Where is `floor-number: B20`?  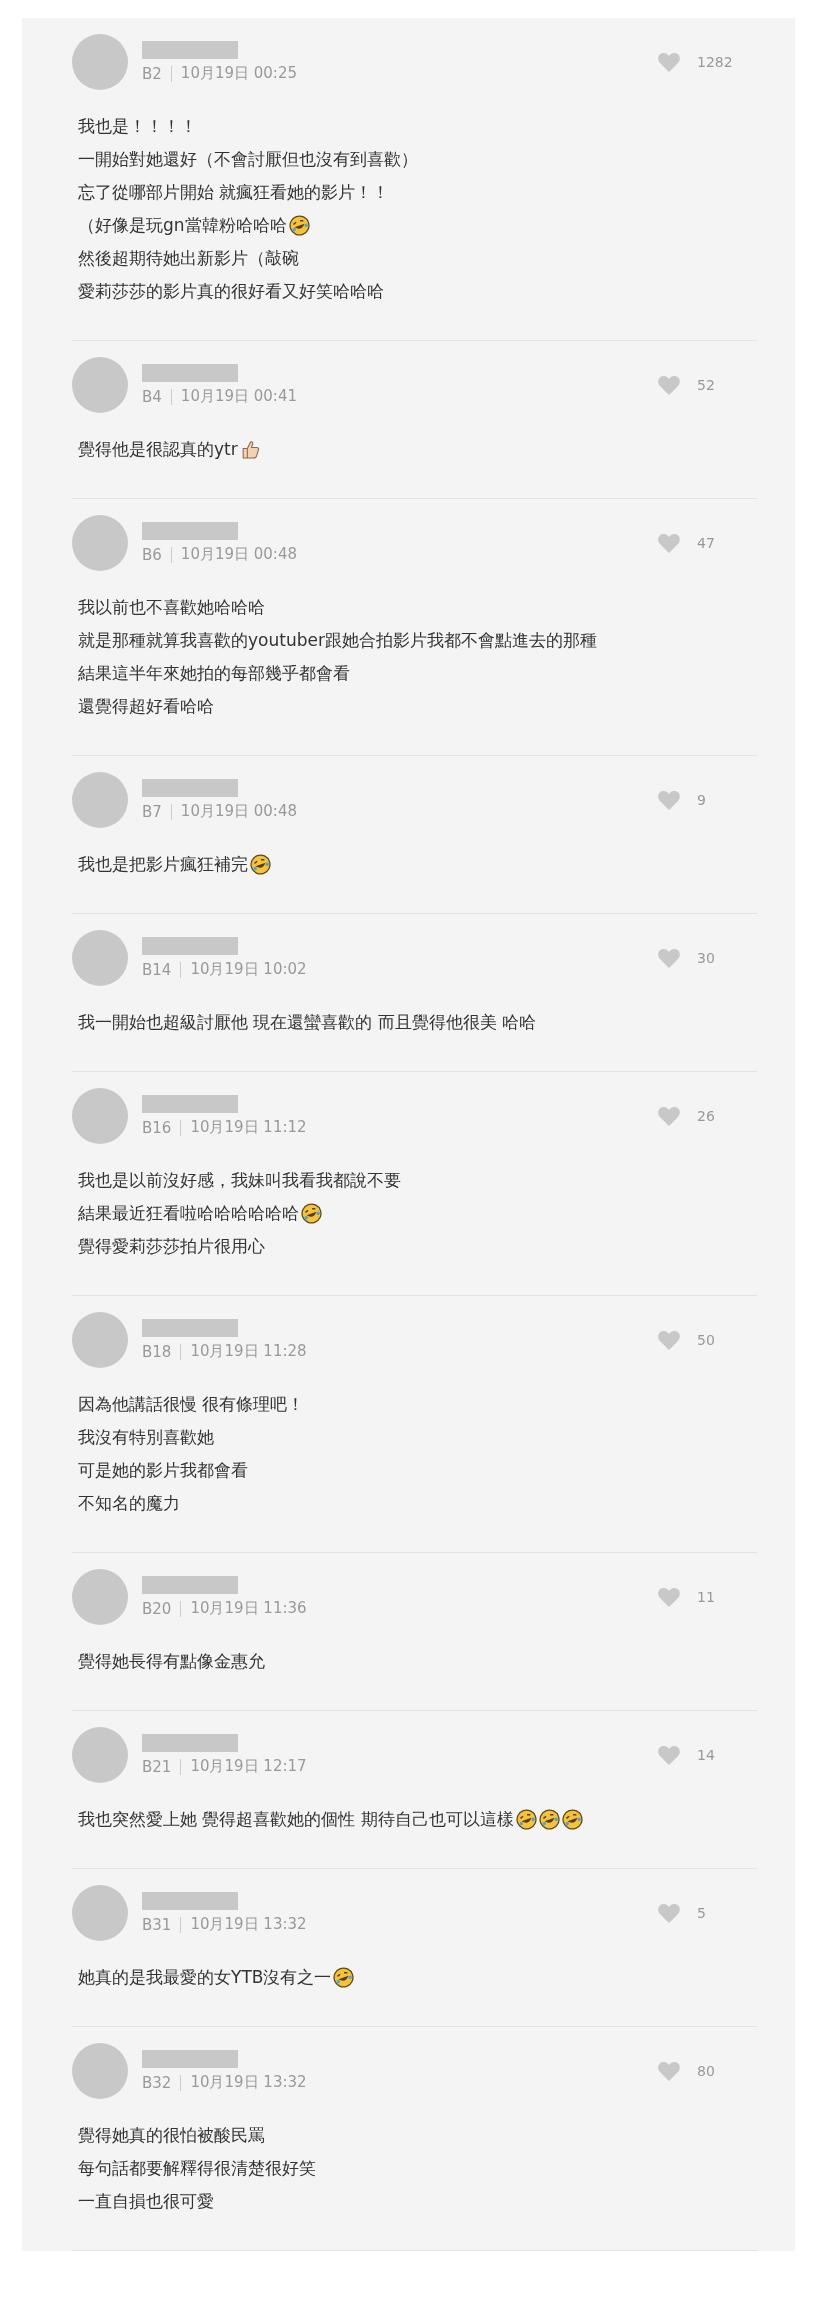
floor-number: B20 is located at coordinates (162, 1608).